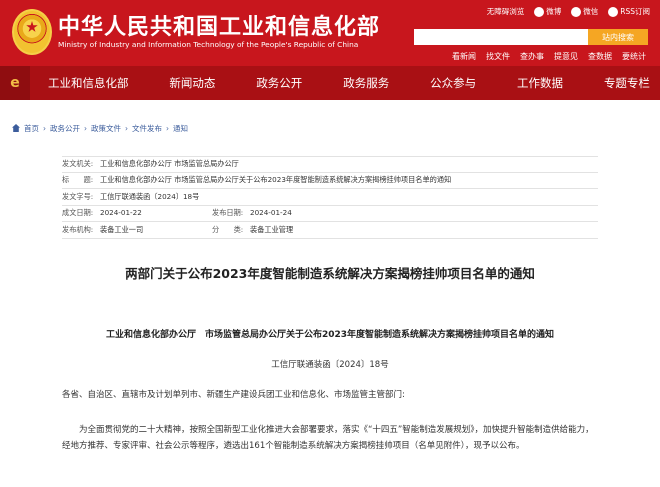 This screenshot has width=660, height=487. Describe the element at coordinates (330, 230) in the screenshot. I see `info-row-org: 发布机构: 装备工业一司 分 类: 装备工业管理` at that location.